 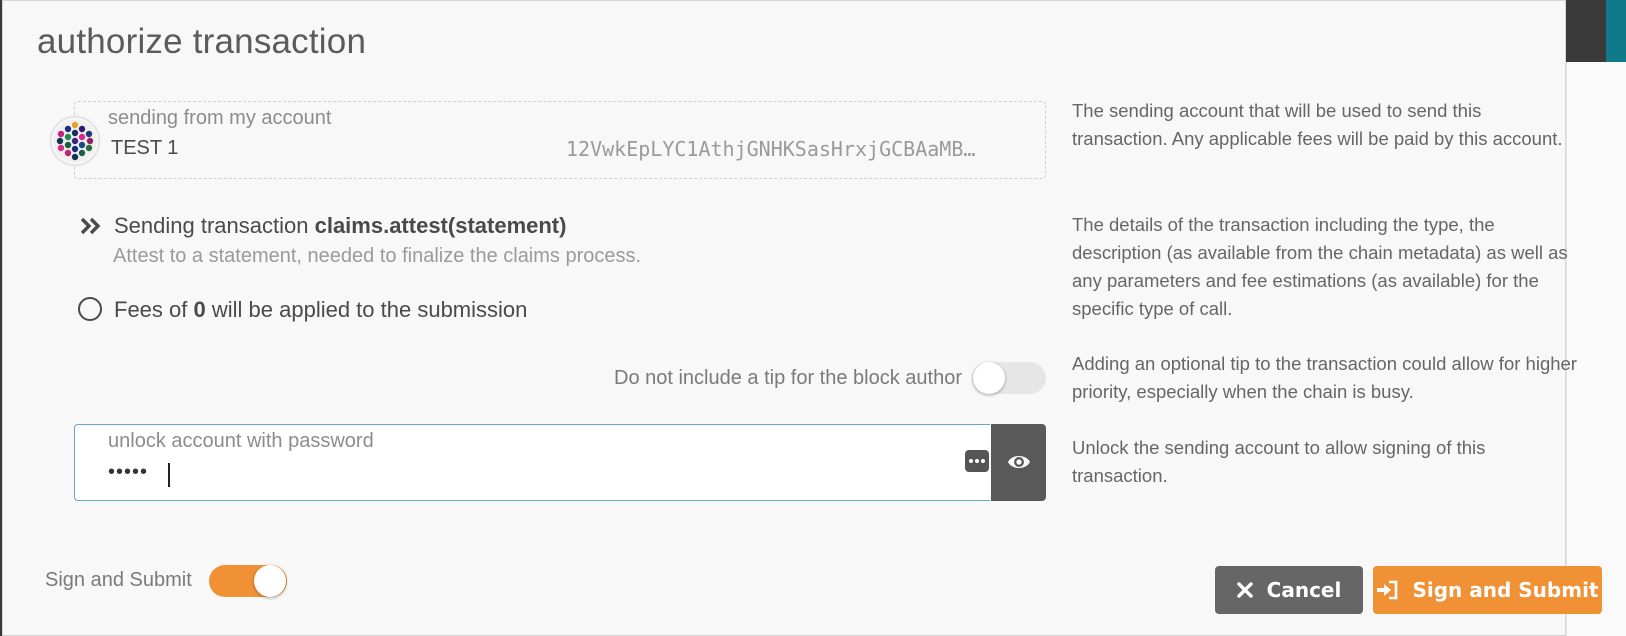 What do you see at coordinates (118, 580) in the screenshot?
I see `sign-submit-toggle-label: Sign and Submit` at bounding box center [118, 580].